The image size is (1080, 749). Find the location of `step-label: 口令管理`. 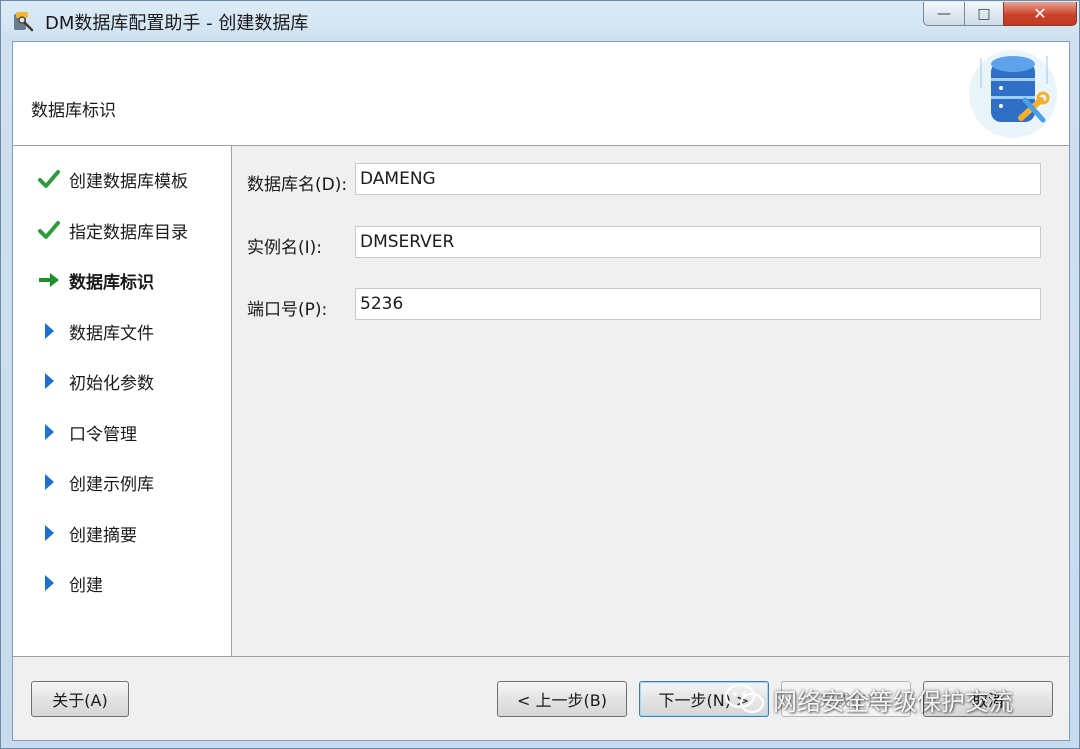

step-label: 口令管理 is located at coordinates (103, 434).